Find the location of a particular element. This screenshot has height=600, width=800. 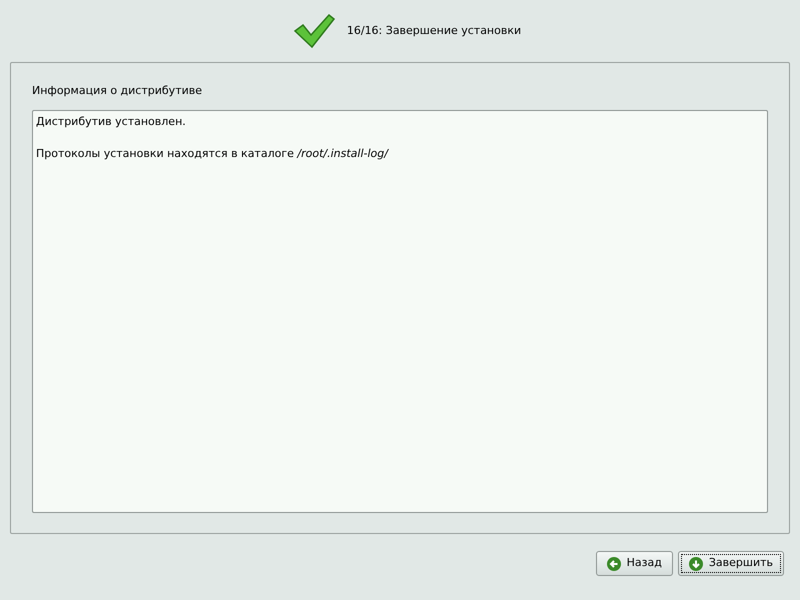

info-text: Протоколы установки находятся в каталоге /root/.install-log/ is located at coordinates (213, 154).